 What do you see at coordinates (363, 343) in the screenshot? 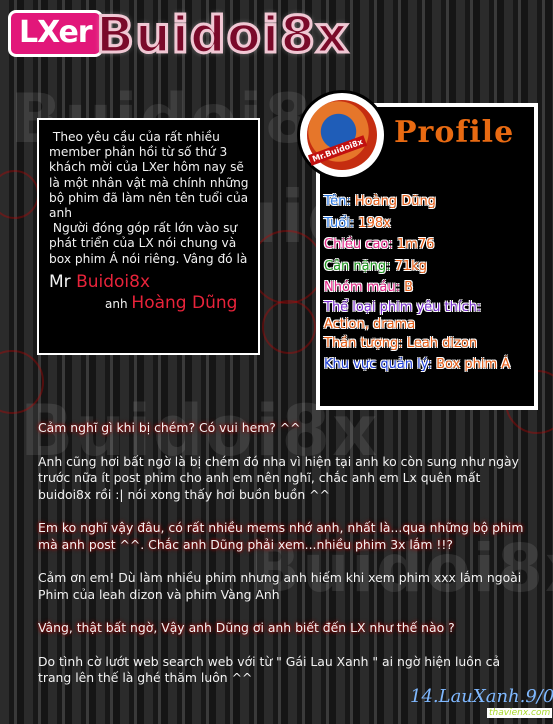
I see `profile-field-key: Thần tượng:` at bounding box center [363, 343].